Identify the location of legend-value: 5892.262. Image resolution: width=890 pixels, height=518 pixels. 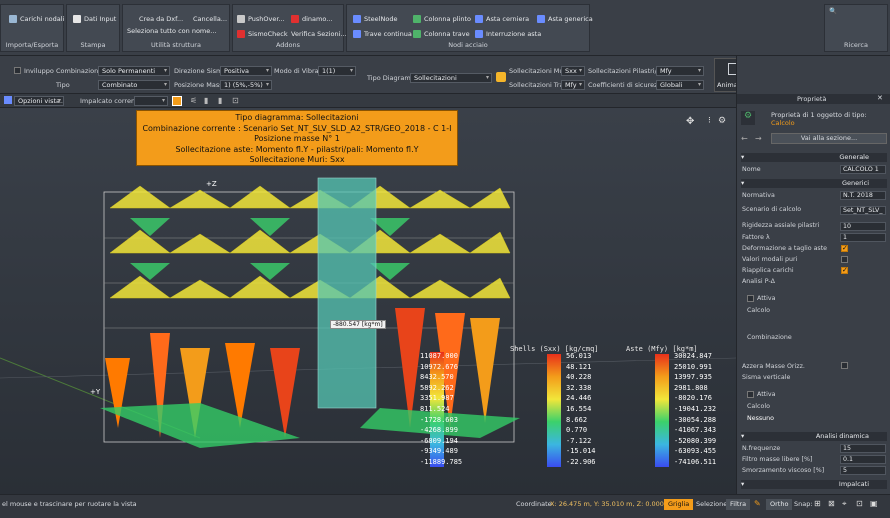
(437, 387).